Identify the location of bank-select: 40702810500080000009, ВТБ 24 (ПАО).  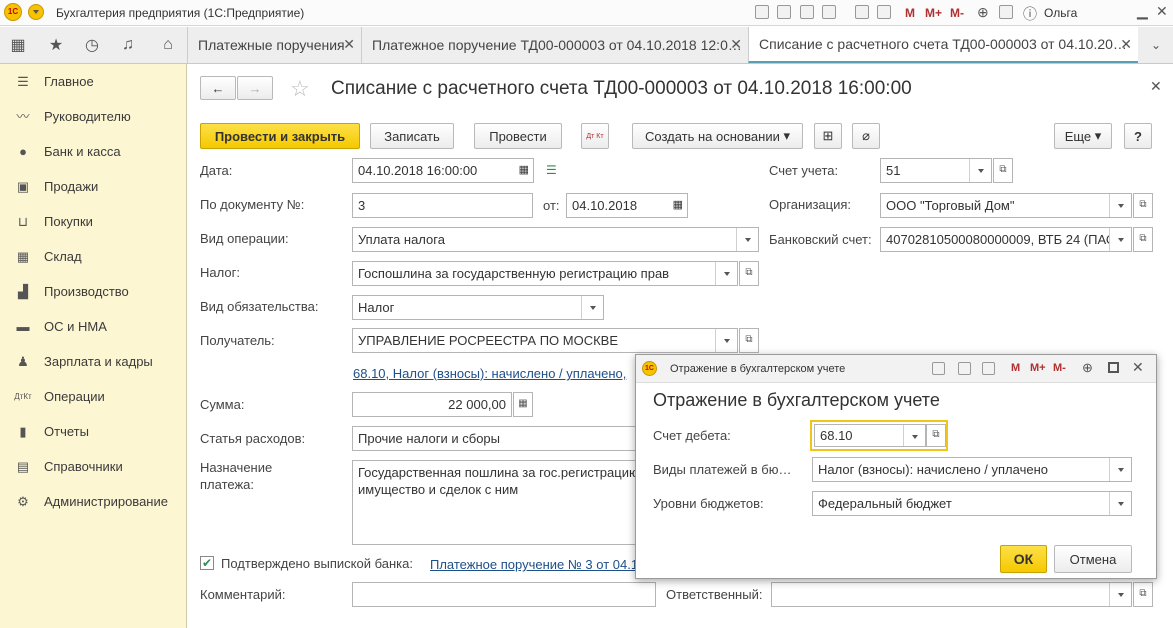
(1006, 239).